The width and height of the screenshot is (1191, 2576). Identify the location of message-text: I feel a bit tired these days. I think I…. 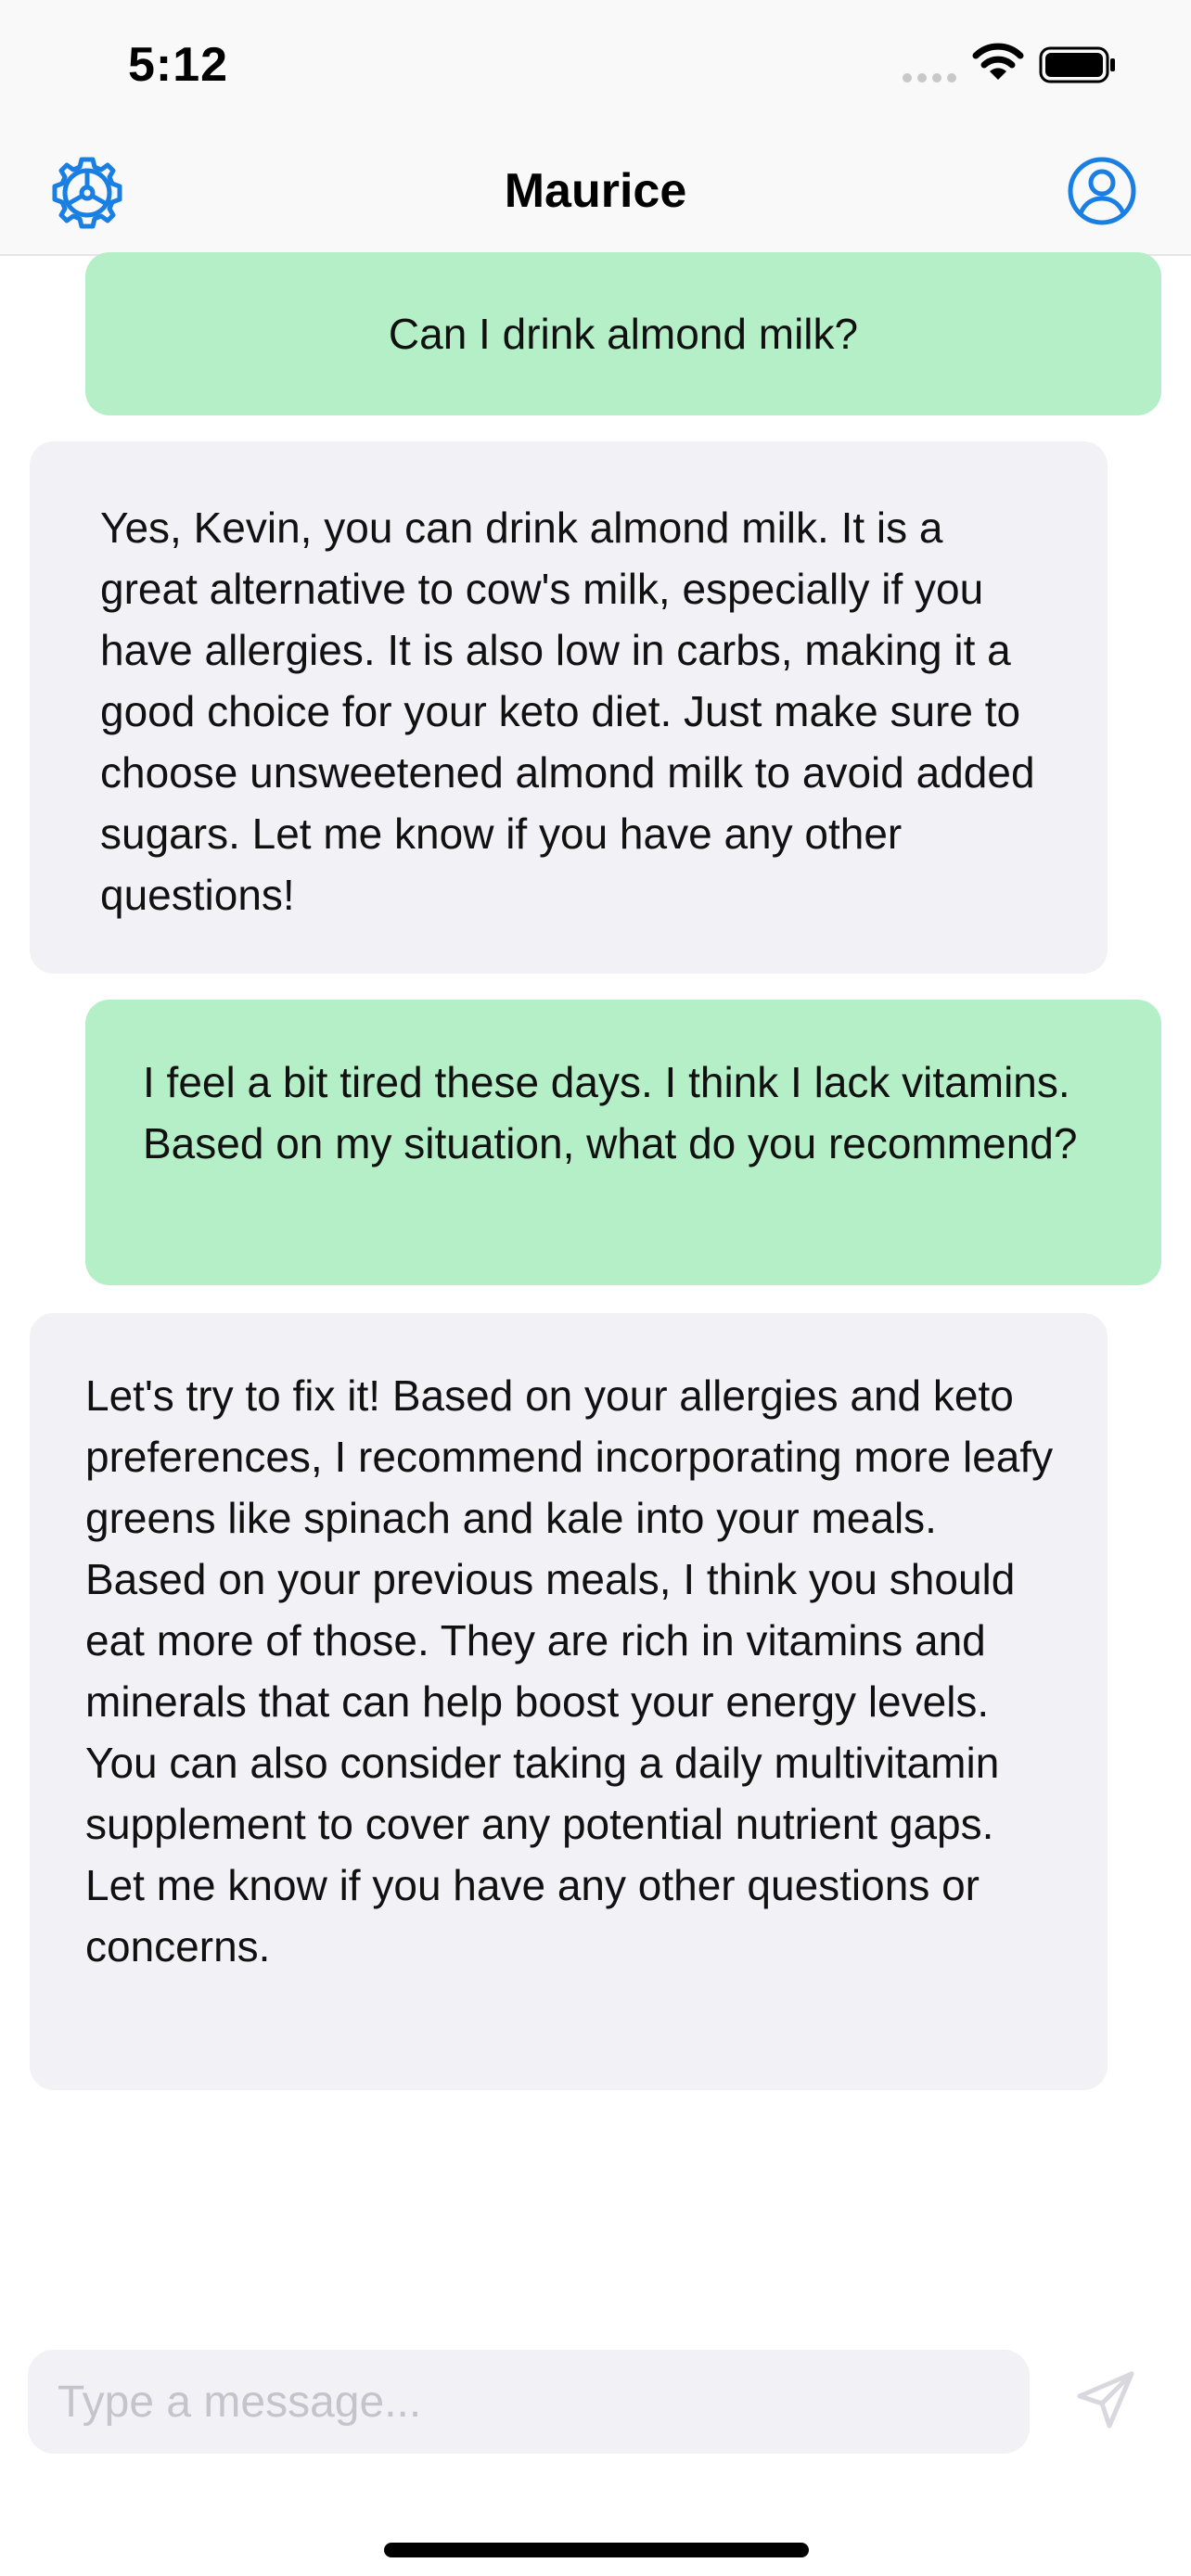
(610, 1112).